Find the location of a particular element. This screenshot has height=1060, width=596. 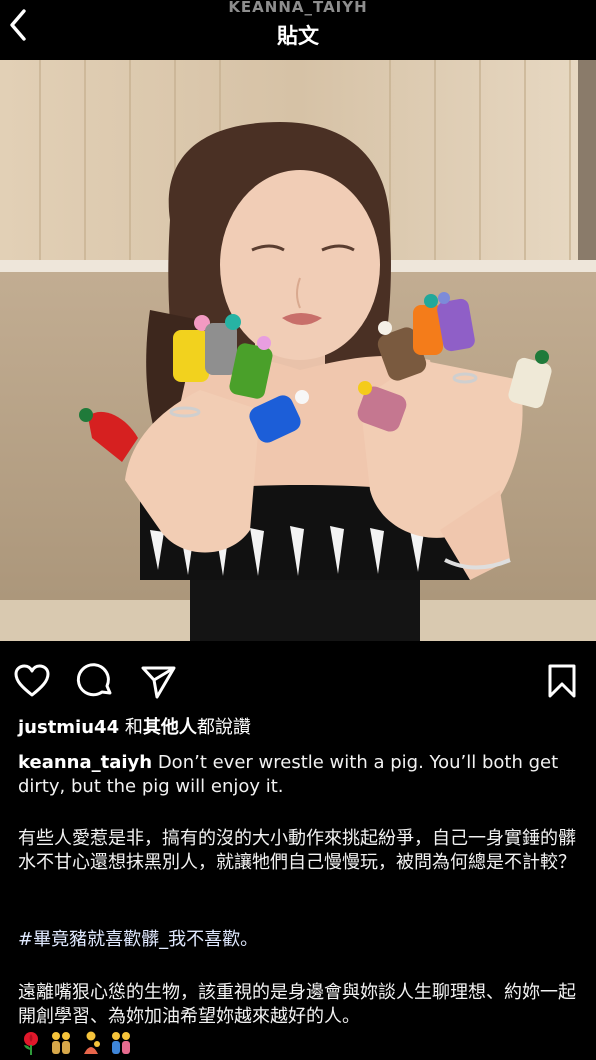

page-title: 貼文 is located at coordinates (298, 36).